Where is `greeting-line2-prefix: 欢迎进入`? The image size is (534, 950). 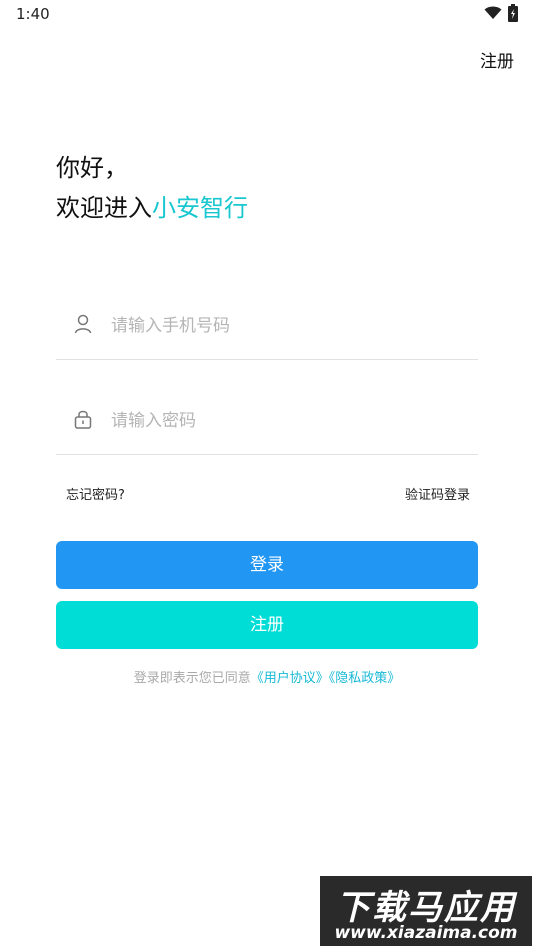
greeting-line2-prefix: 欢迎进入 is located at coordinates (104, 208).